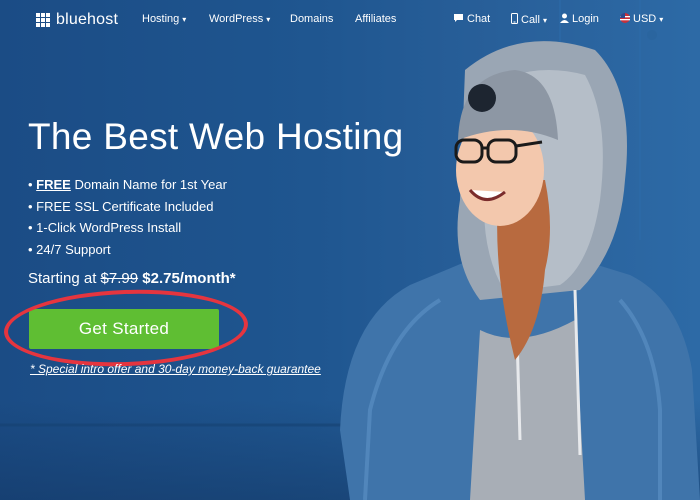 Image resolution: width=700 pixels, height=500 pixels. Describe the element at coordinates (239, 19) in the screenshot. I see `nav-wordpress: WordPress ▾` at that location.